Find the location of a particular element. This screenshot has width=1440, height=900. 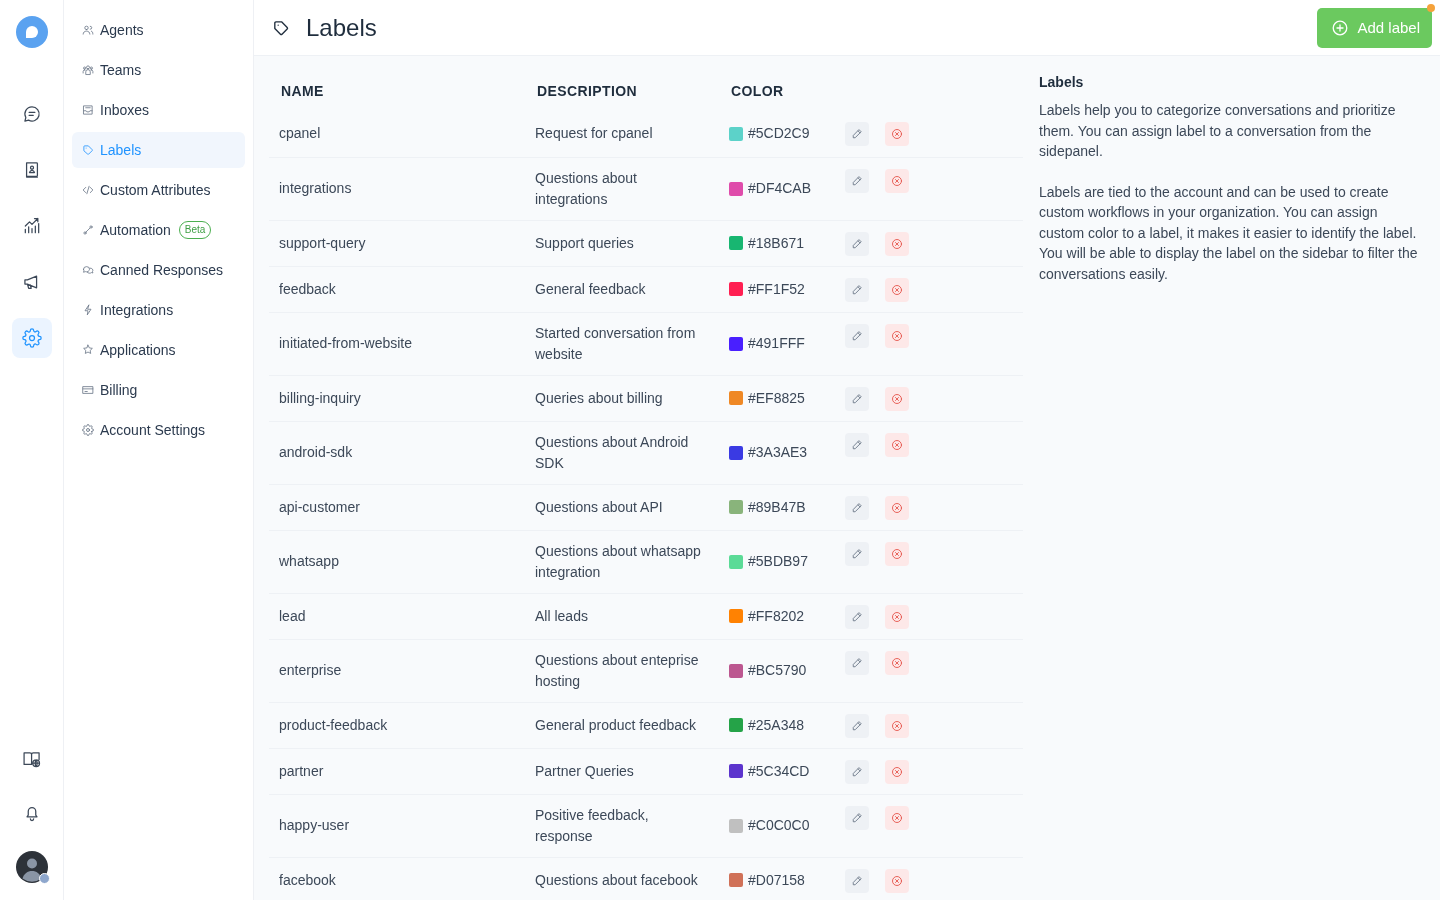

color-code: #491FFF is located at coordinates (776, 343).